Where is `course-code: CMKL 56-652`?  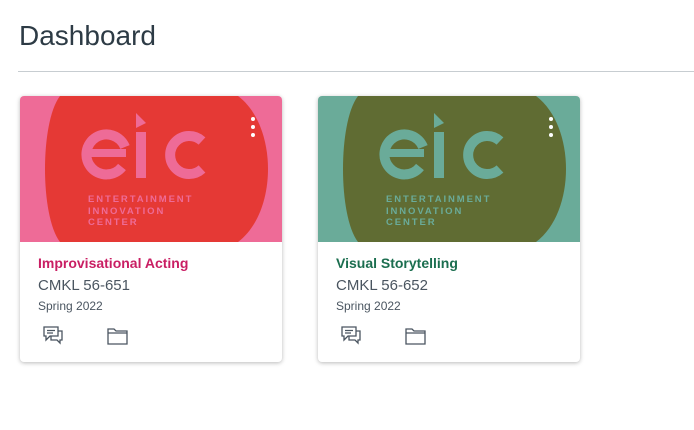
course-code: CMKL 56-652 is located at coordinates (382, 285).